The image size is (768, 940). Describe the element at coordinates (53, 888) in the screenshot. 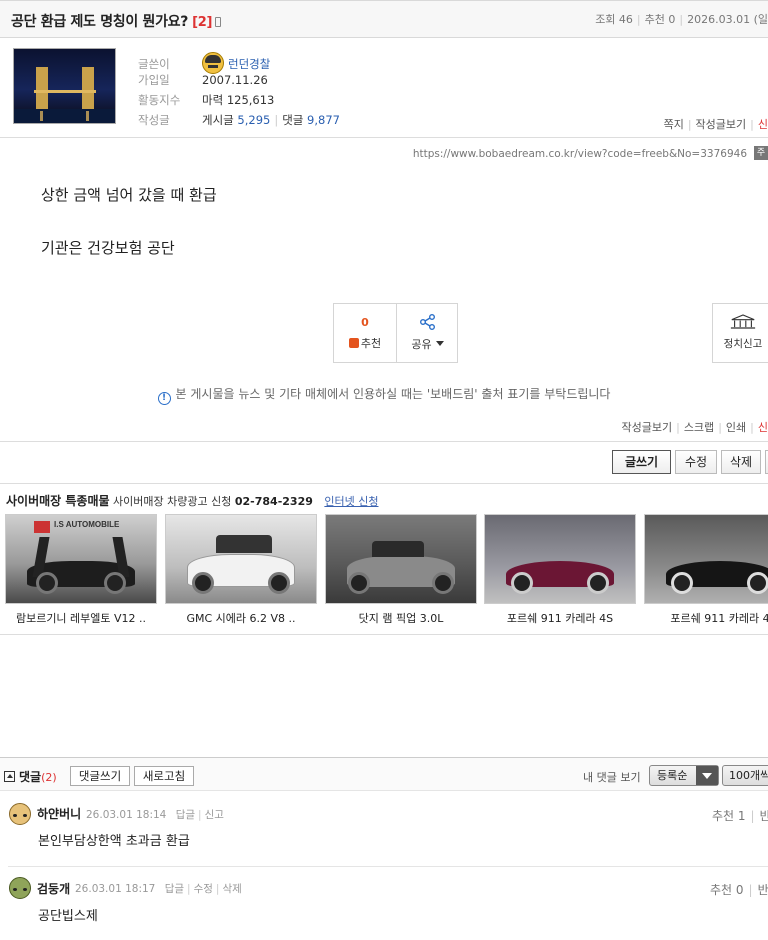

I see `commenter-name: 검둥개` at that location.